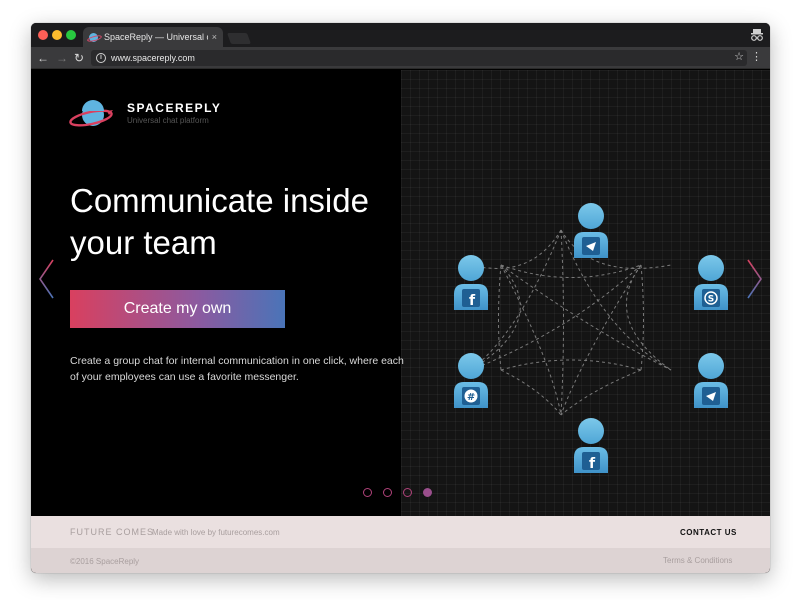 This screenshot has height=600, width=800. I want to click on new-tab-button, so click(239, 38).